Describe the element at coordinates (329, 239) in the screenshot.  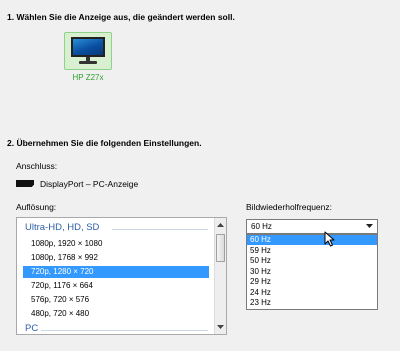
I see `mouse-cursor-icon` at that location.